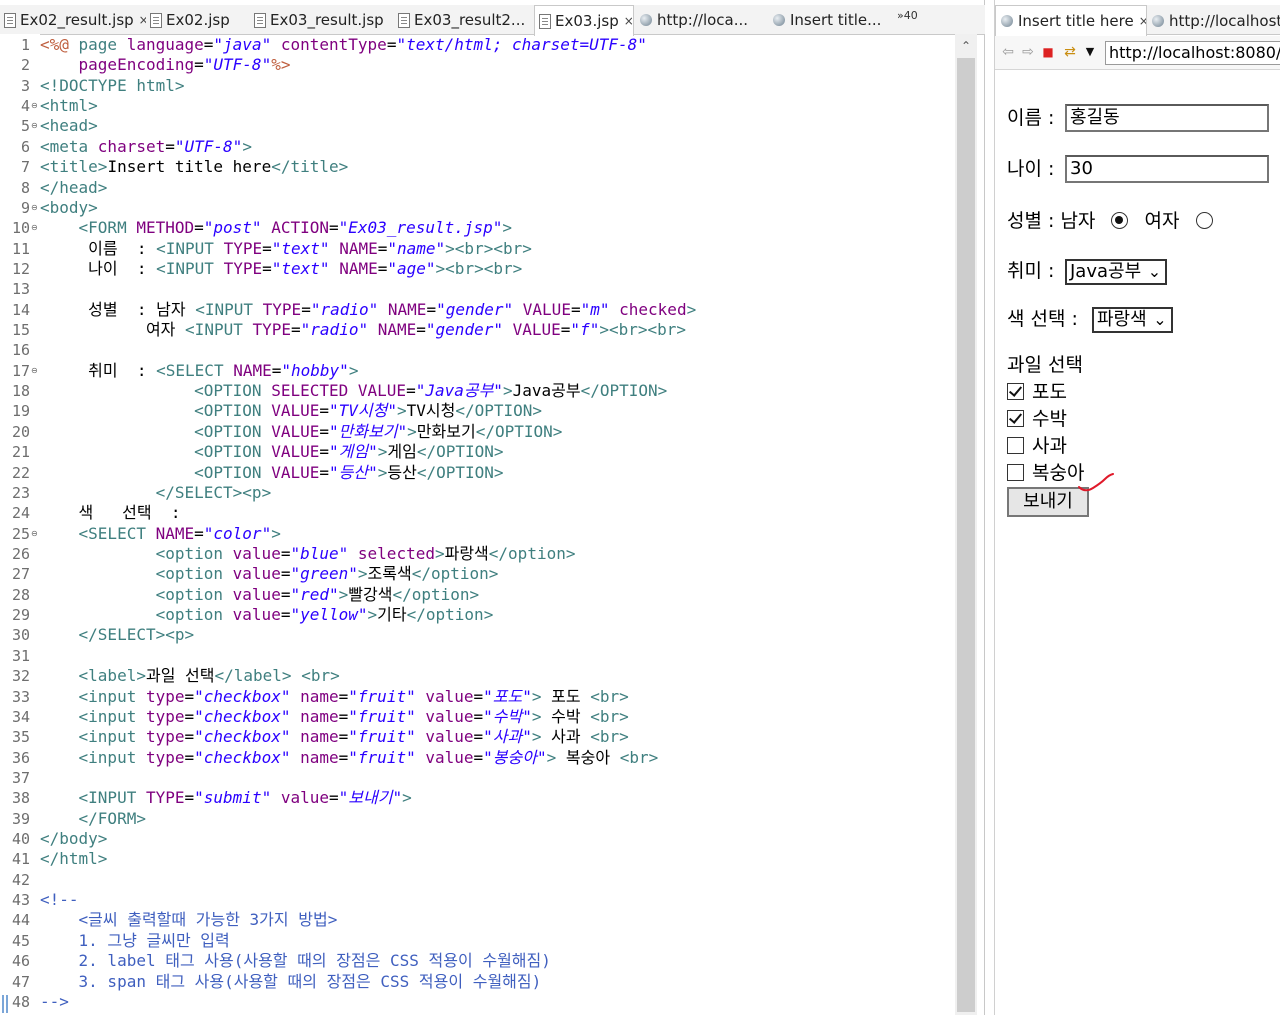 The image size is (1280, 1015). Describe the element at coordinates (475, 309) in the screenshot. I see `code-token: "gender"` at that location.